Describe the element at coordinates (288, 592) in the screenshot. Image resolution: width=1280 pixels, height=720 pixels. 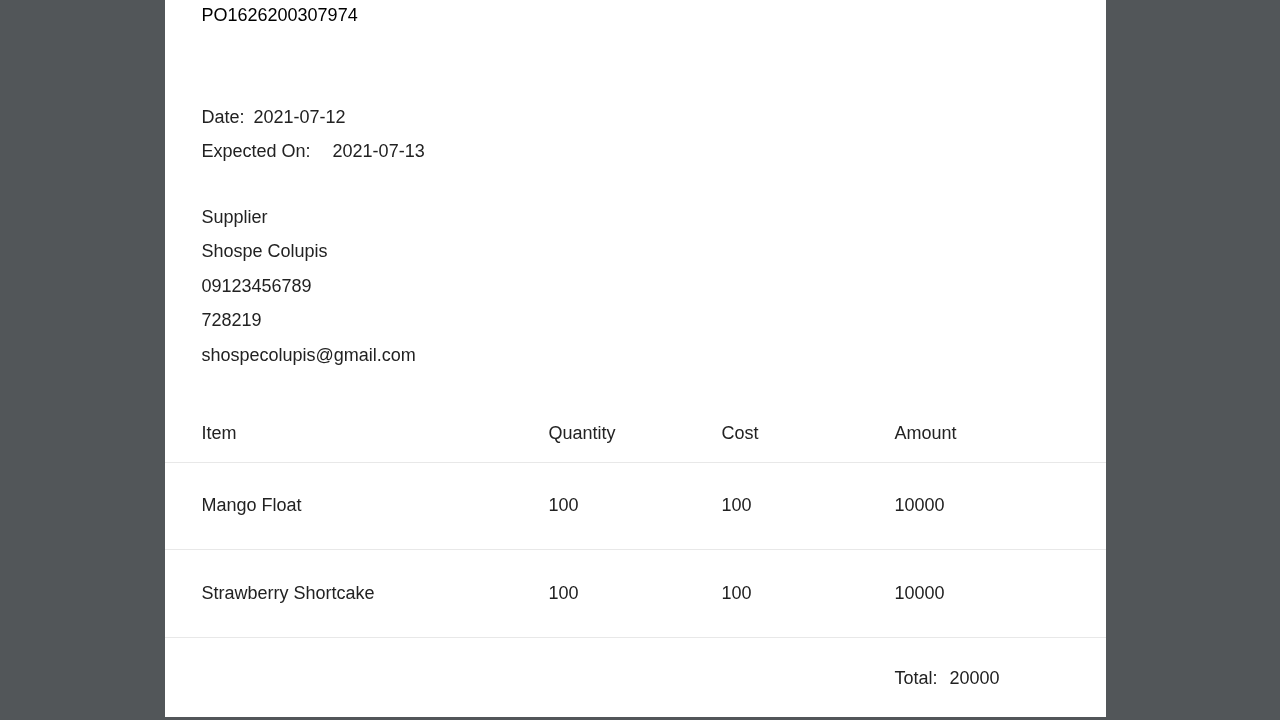
I see `table-cell: Strawberry Shortcake` at that location.